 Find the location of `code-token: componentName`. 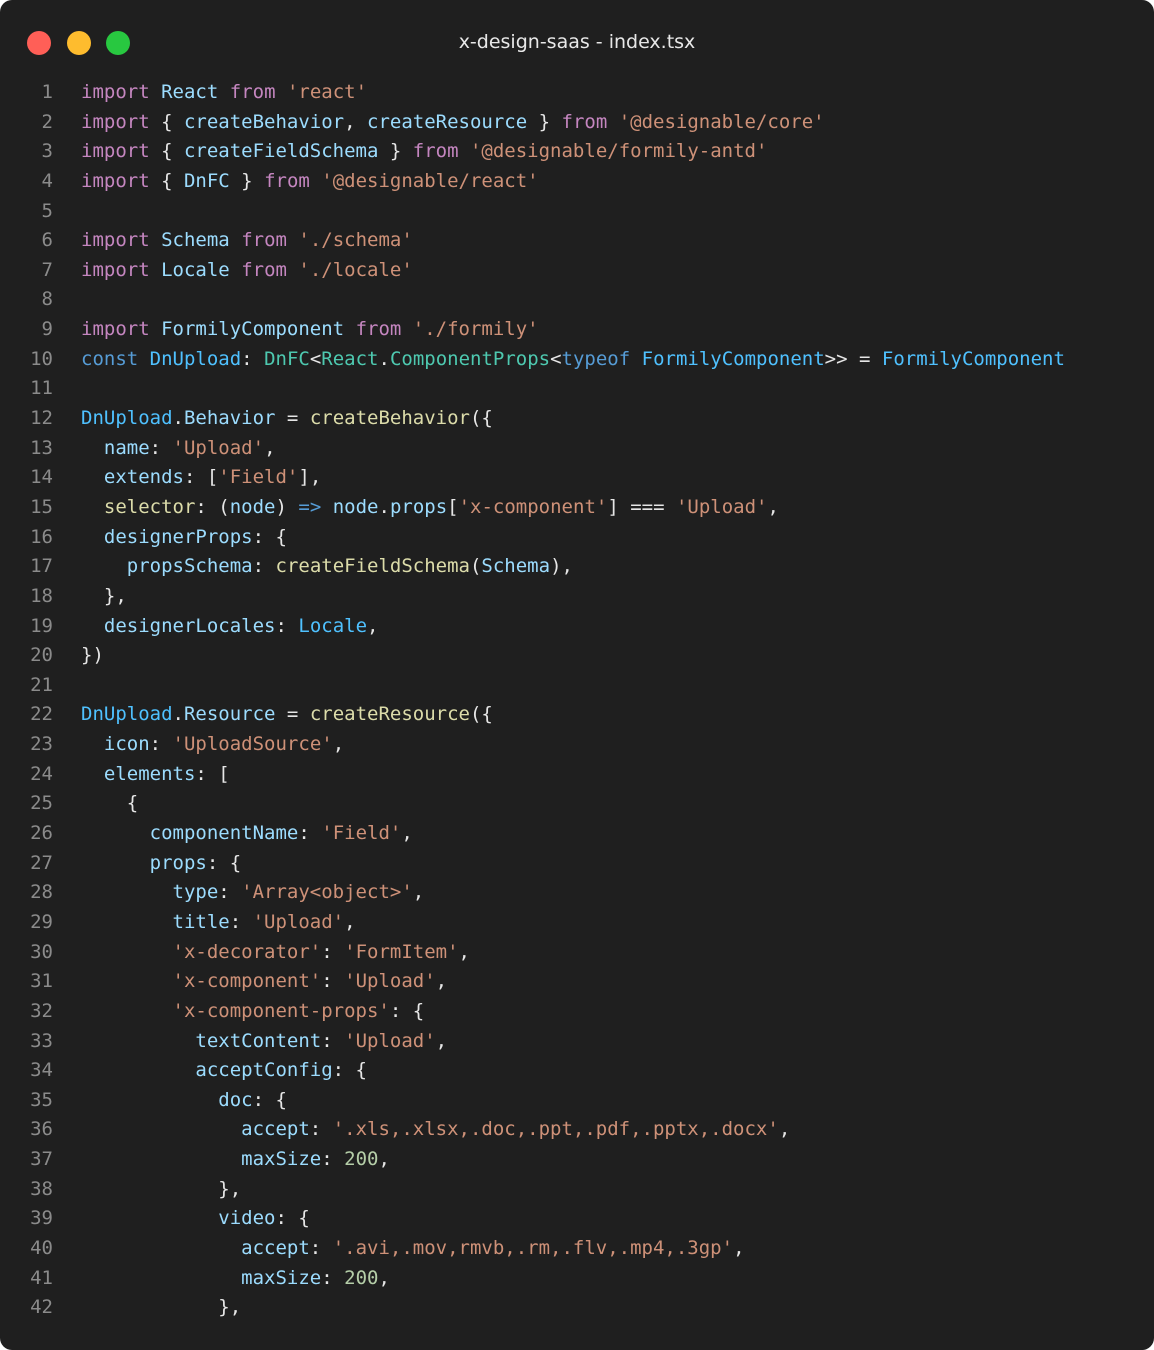

code-token: componentName is located at coordinates (224, 833).